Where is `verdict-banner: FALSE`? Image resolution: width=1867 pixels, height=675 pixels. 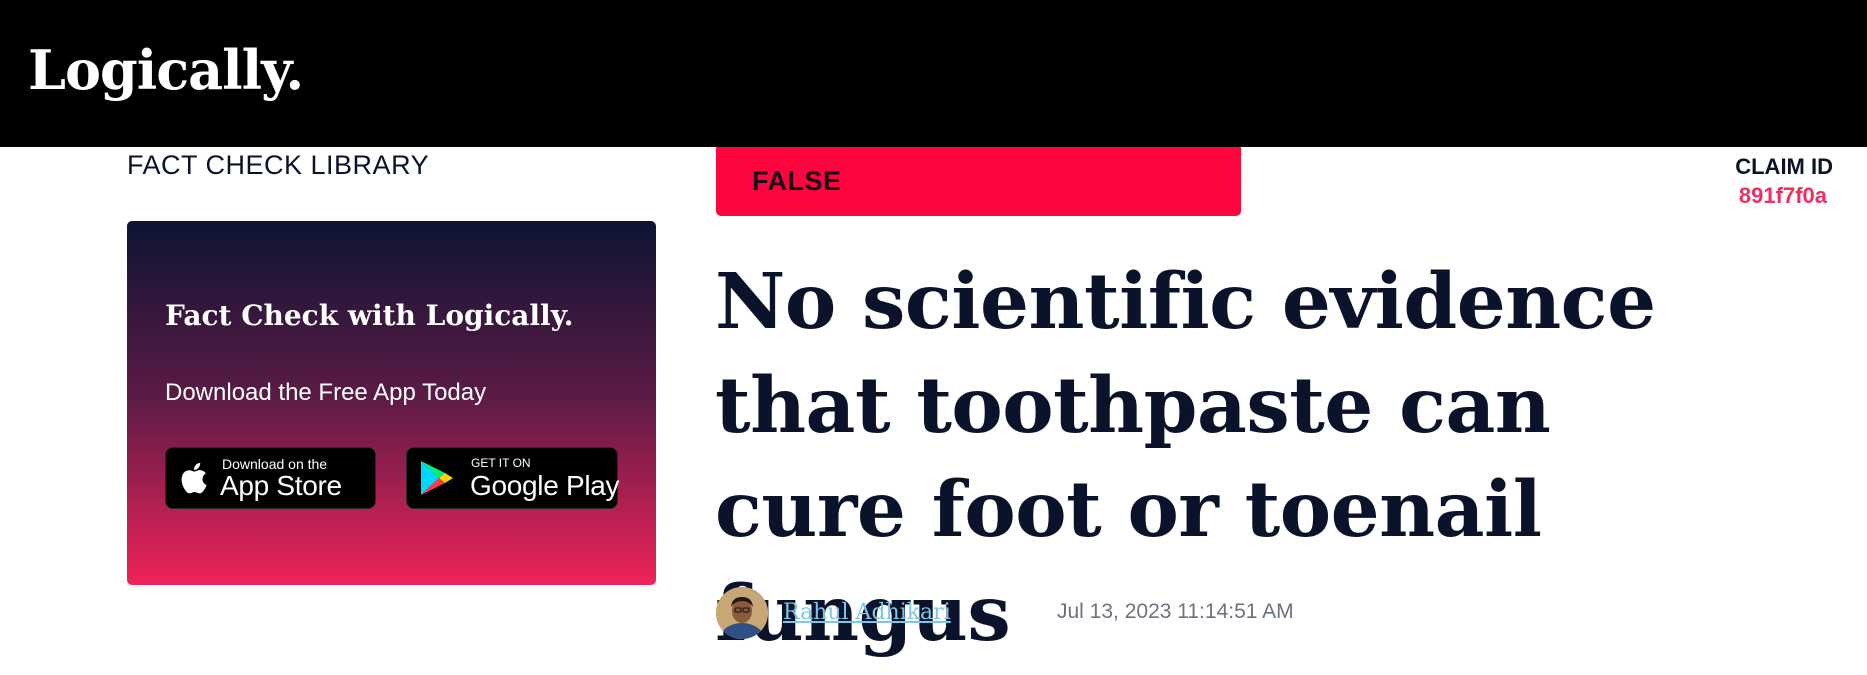 verdict-banner: FALSE is located at coordinates (978, 181).